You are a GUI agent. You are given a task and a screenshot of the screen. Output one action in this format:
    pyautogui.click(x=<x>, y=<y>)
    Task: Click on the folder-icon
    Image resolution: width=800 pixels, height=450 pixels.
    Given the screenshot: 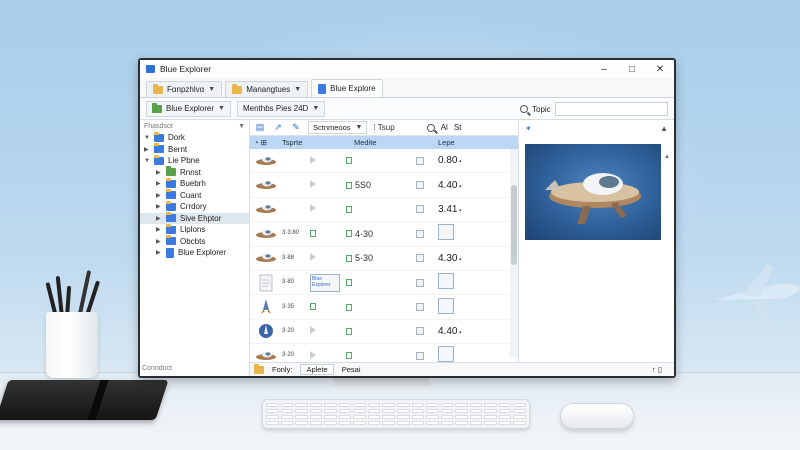 What is the action you would take?
    pyautogui.click(x=171, y=240)
    